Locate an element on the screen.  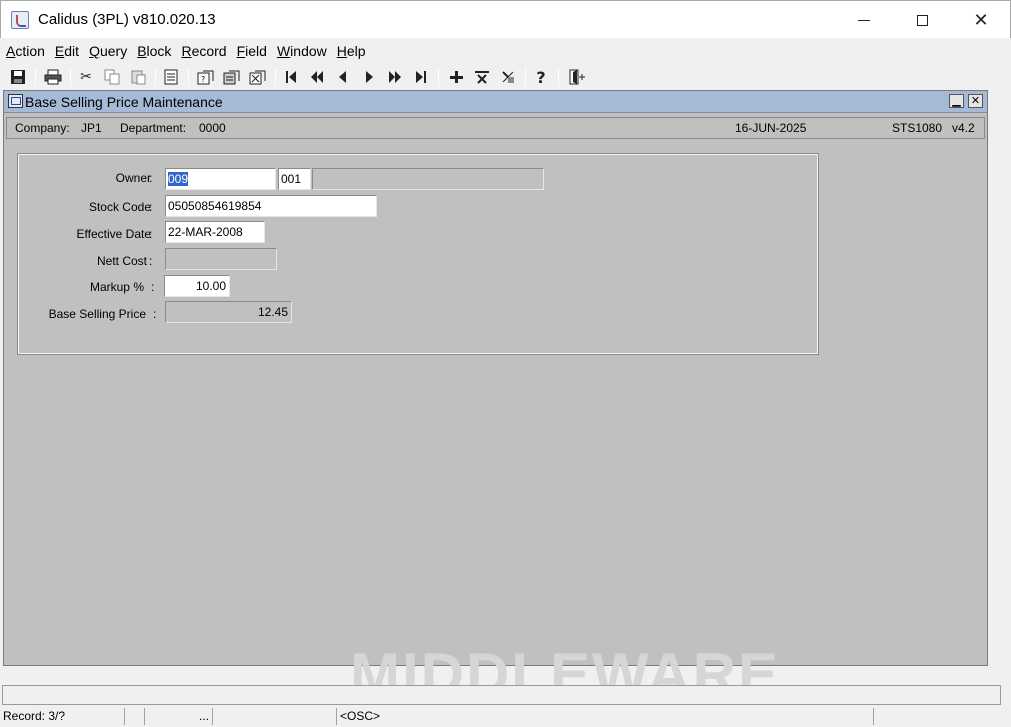
menu-field: Field is located at coordinates (250, 52).